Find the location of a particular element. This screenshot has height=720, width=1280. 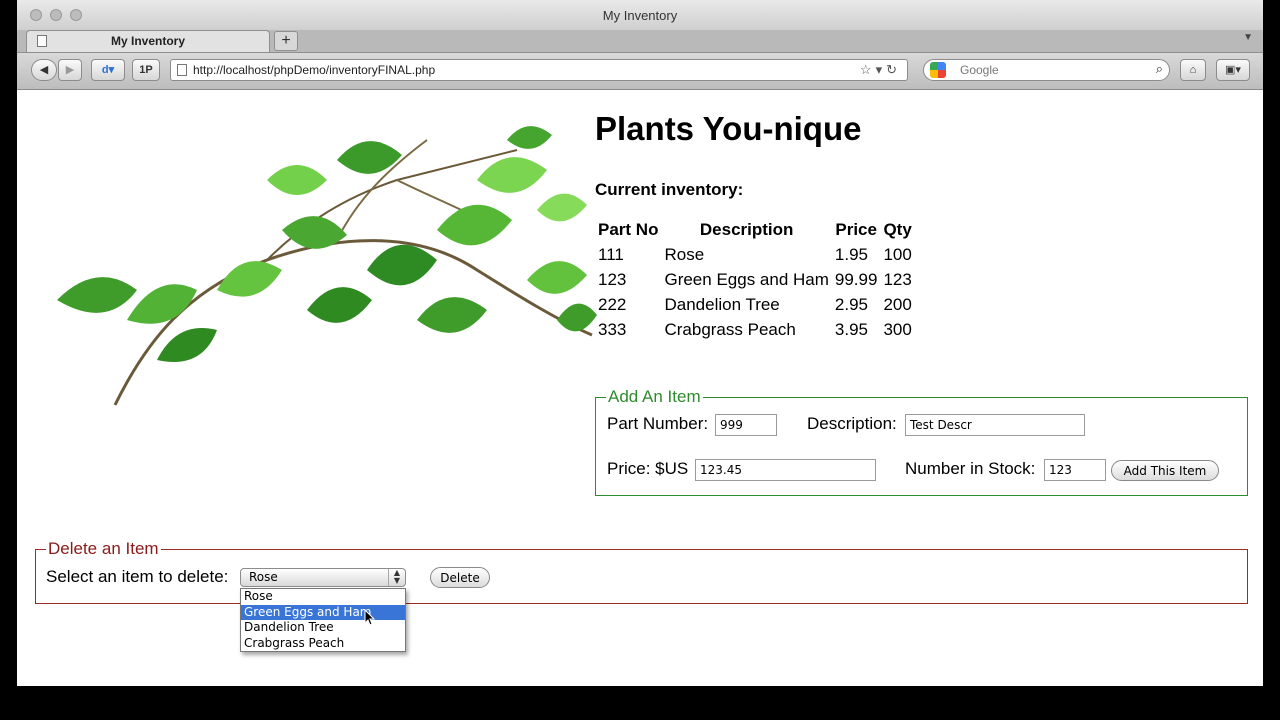

onepassword-button: 1P is located at coordinates (146, 70).